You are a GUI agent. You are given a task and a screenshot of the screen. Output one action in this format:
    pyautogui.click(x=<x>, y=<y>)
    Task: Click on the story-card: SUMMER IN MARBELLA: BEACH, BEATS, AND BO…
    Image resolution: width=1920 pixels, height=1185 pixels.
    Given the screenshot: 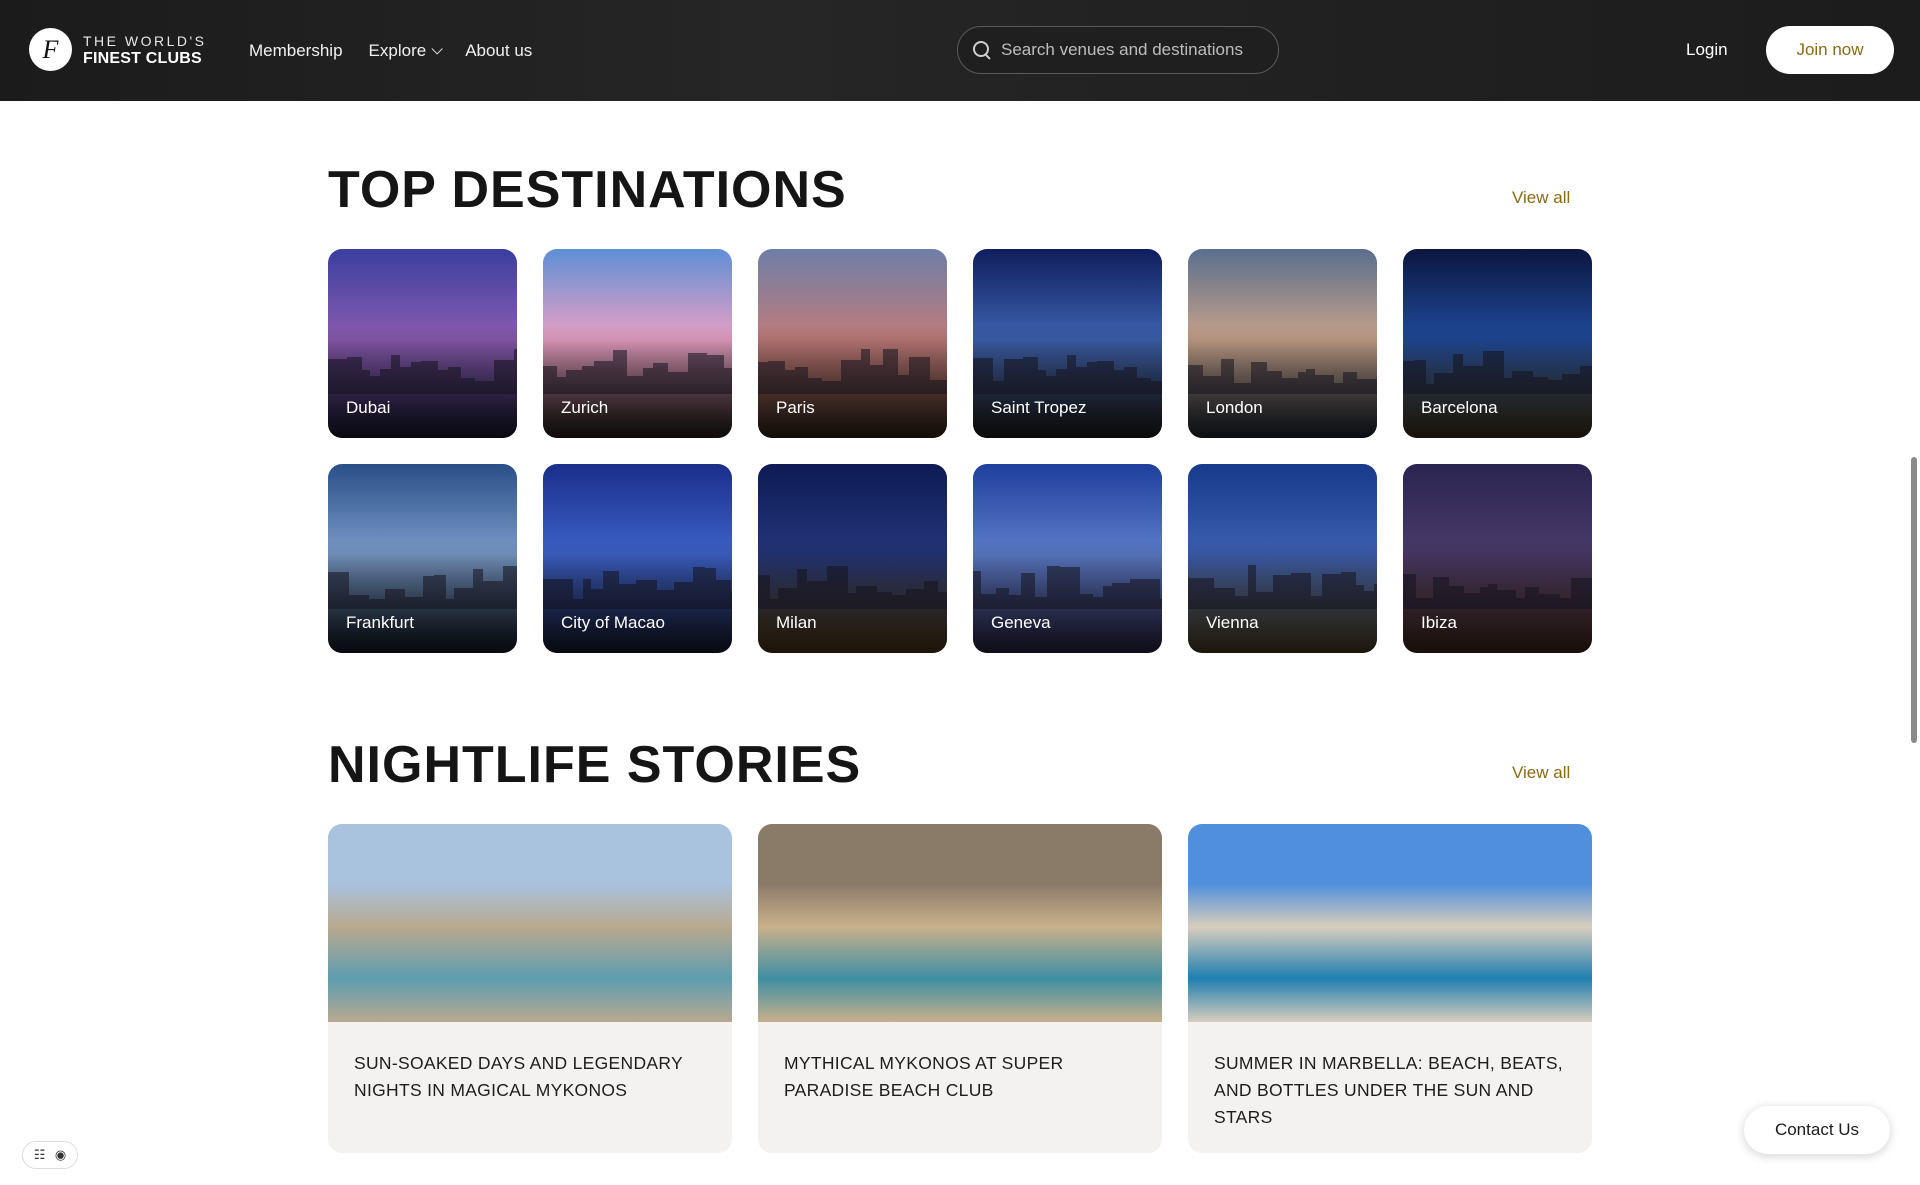 What is the action you would take?
    pyautogui.click(x=1390, y=988)
    